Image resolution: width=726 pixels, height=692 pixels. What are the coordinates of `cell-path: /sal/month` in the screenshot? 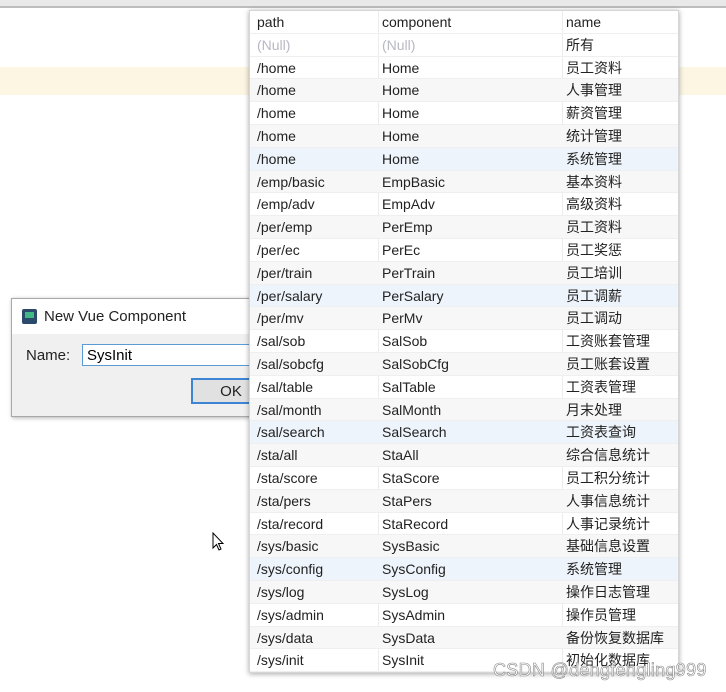 It's located at (289, 409).